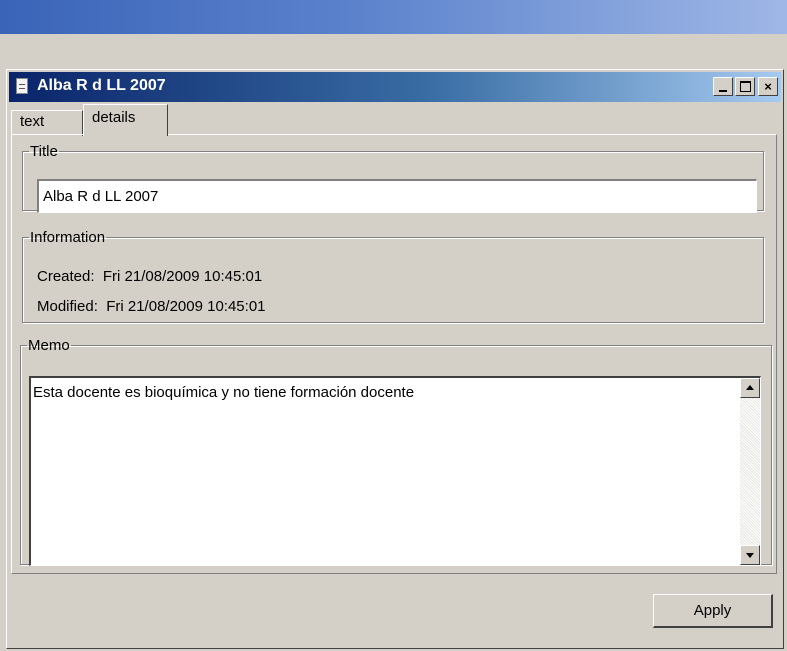  Describe the element at coordinates (114, 117) in the screenshot. I see `tab-details-label: details` at that location.